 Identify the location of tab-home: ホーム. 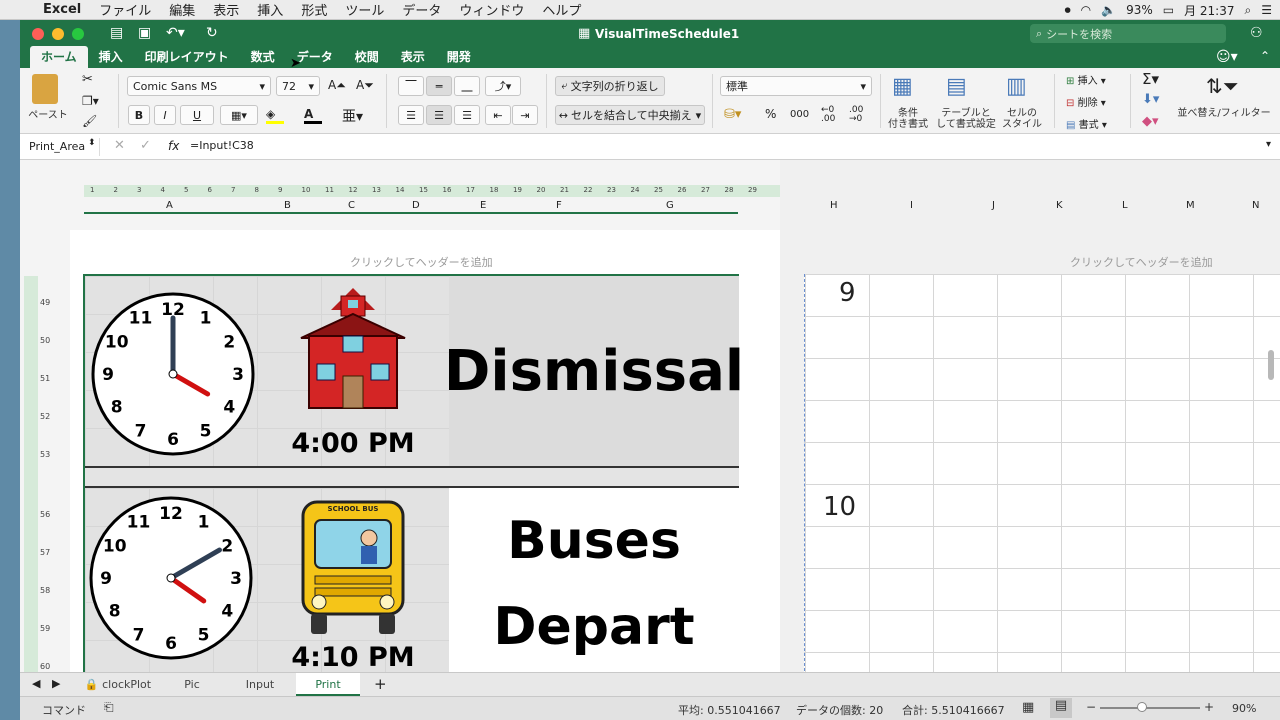
(59, 57).